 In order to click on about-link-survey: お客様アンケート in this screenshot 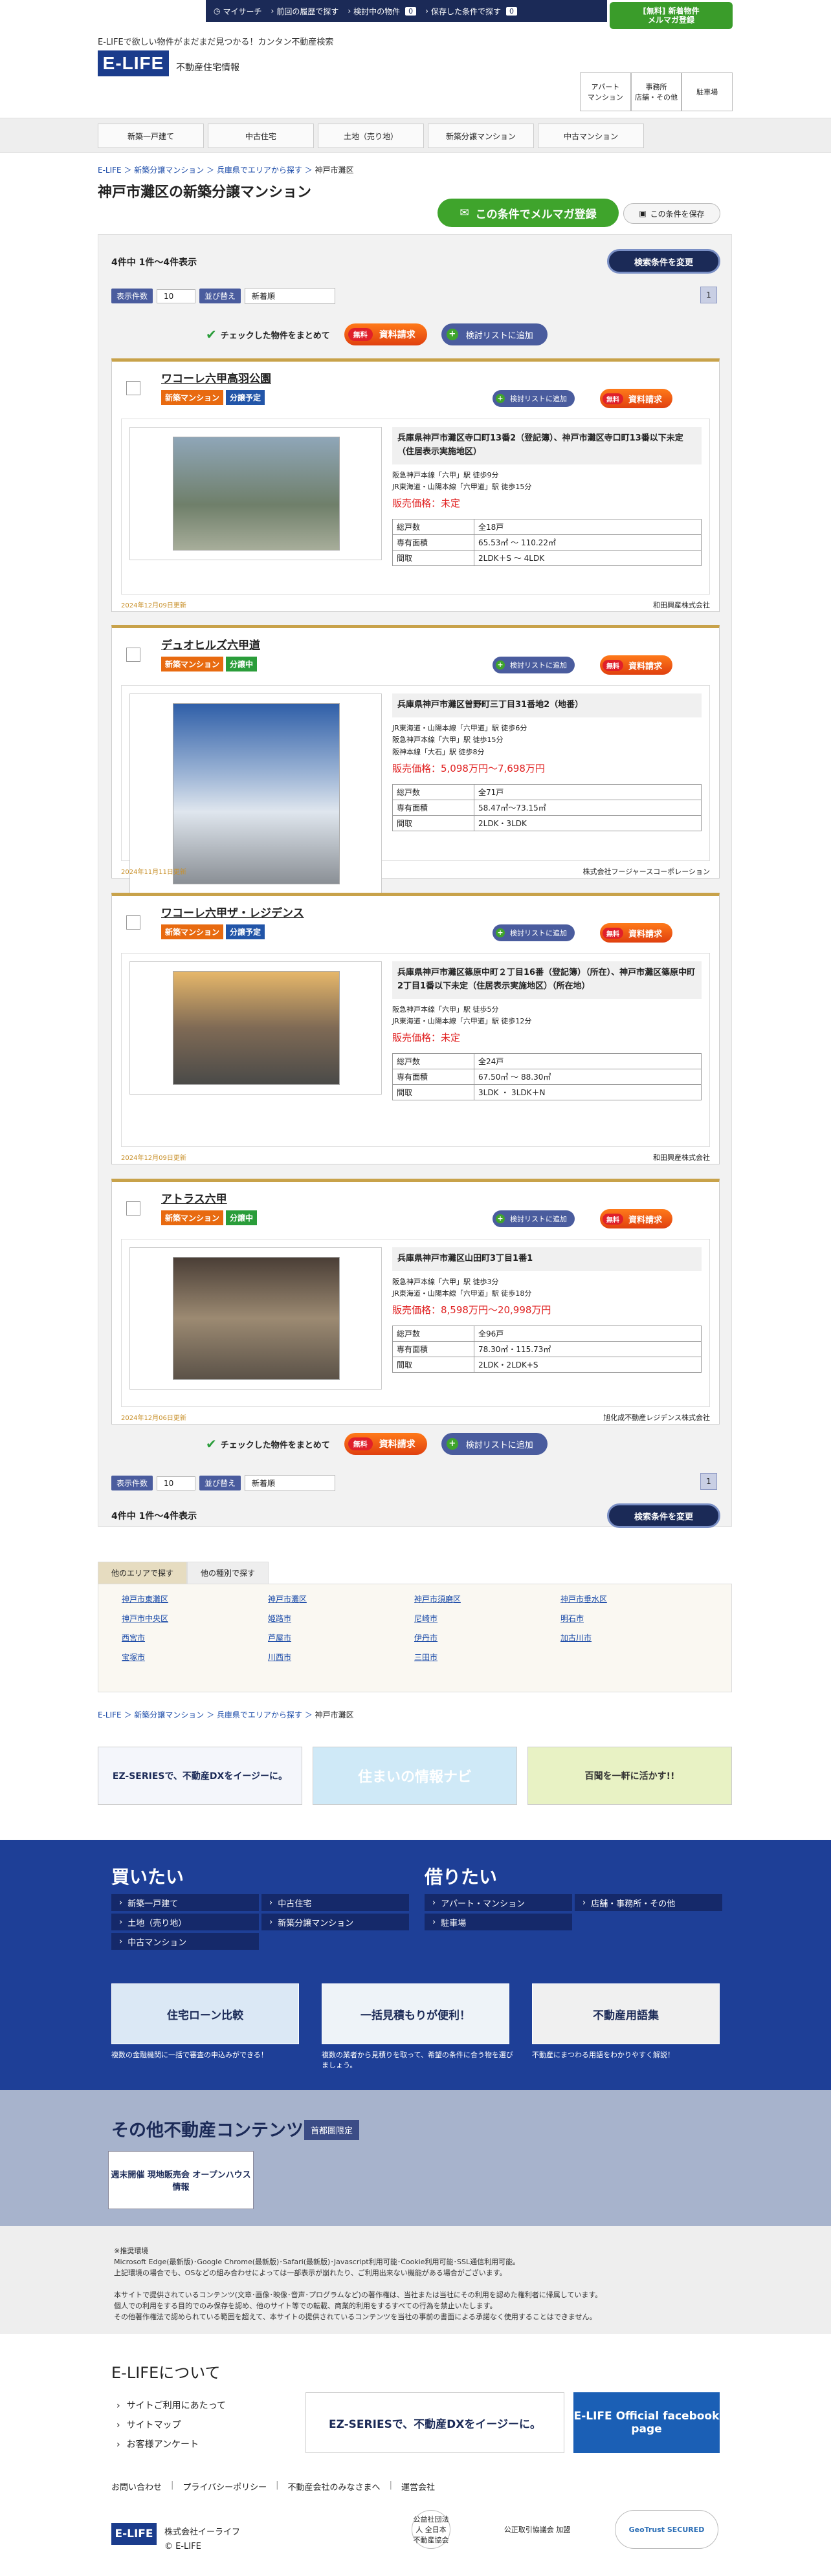, I will do `click(157, 2444)`.